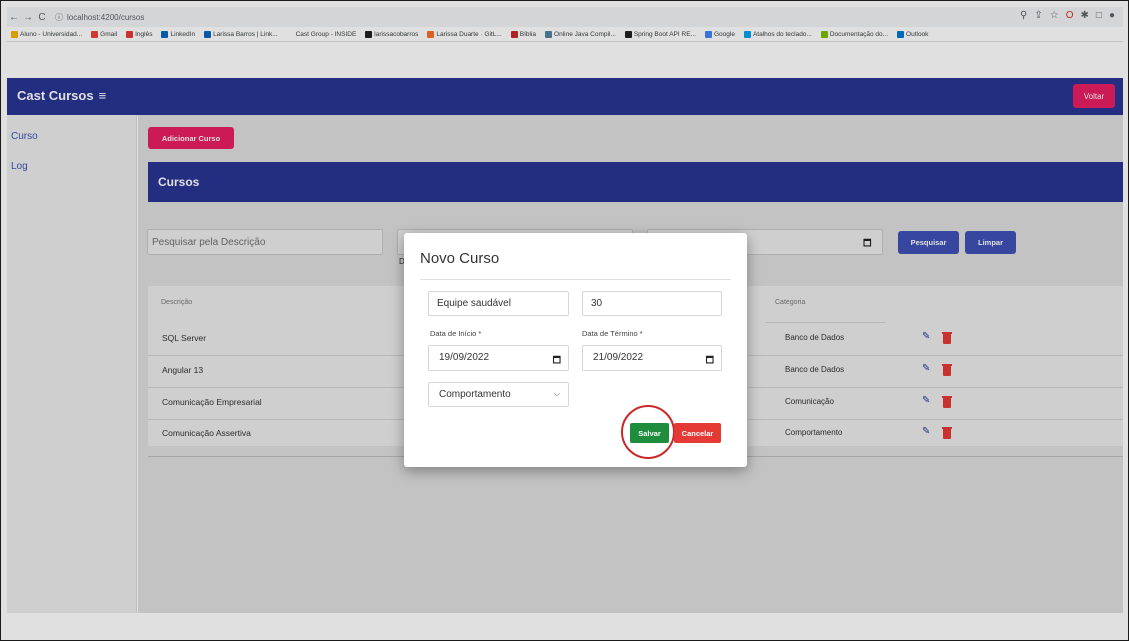 The height and width of the screenshot is (641, 1129). I want to click on data-termino-value: 21/09/2022, so click(618, 357).